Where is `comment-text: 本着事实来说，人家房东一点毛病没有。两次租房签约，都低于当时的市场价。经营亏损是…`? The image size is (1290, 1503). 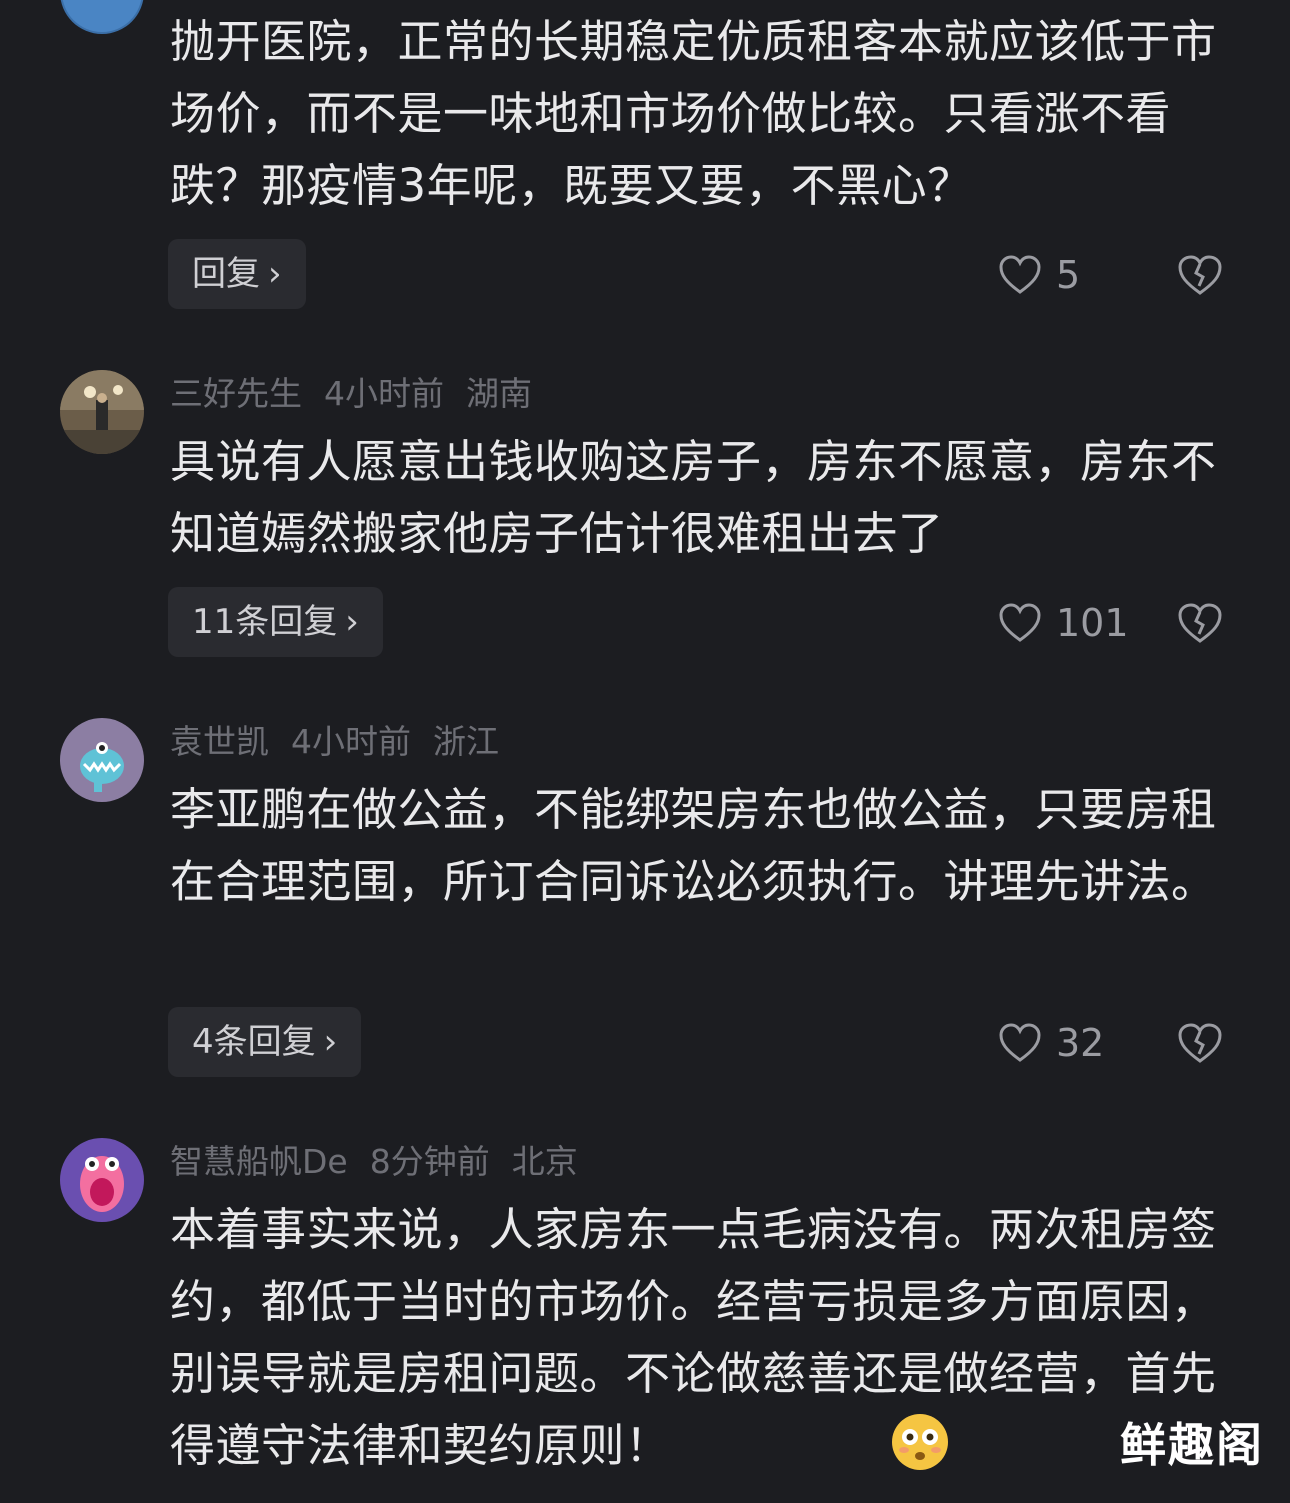
comment-text: 本着事实来说，人家房东一点毛病没有。两次租房签约，都低于当时的市场价。经营亏损是… is located at coordinates (693, 1337).